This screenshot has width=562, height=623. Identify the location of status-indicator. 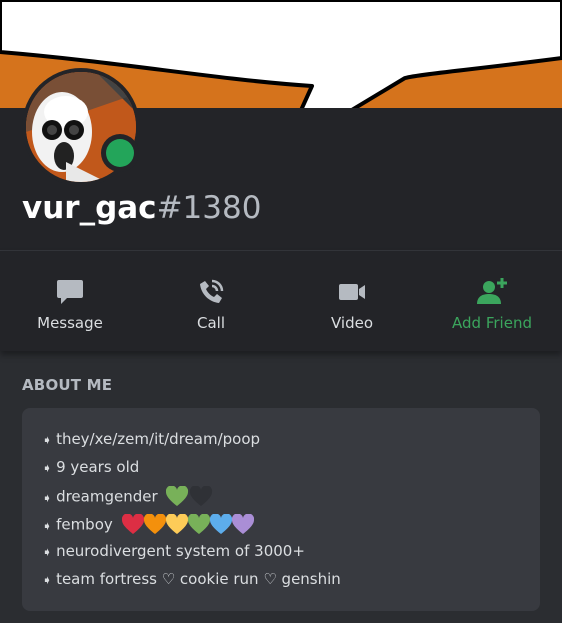
(120, 153).